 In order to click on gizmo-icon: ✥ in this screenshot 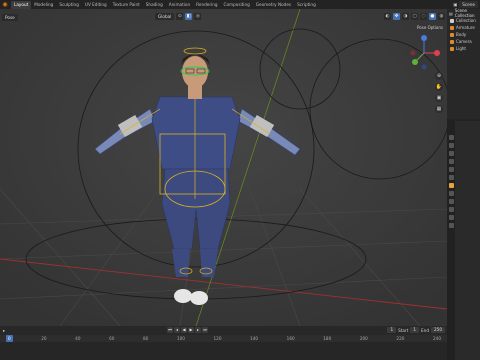, I will do `click(396, 16)`.